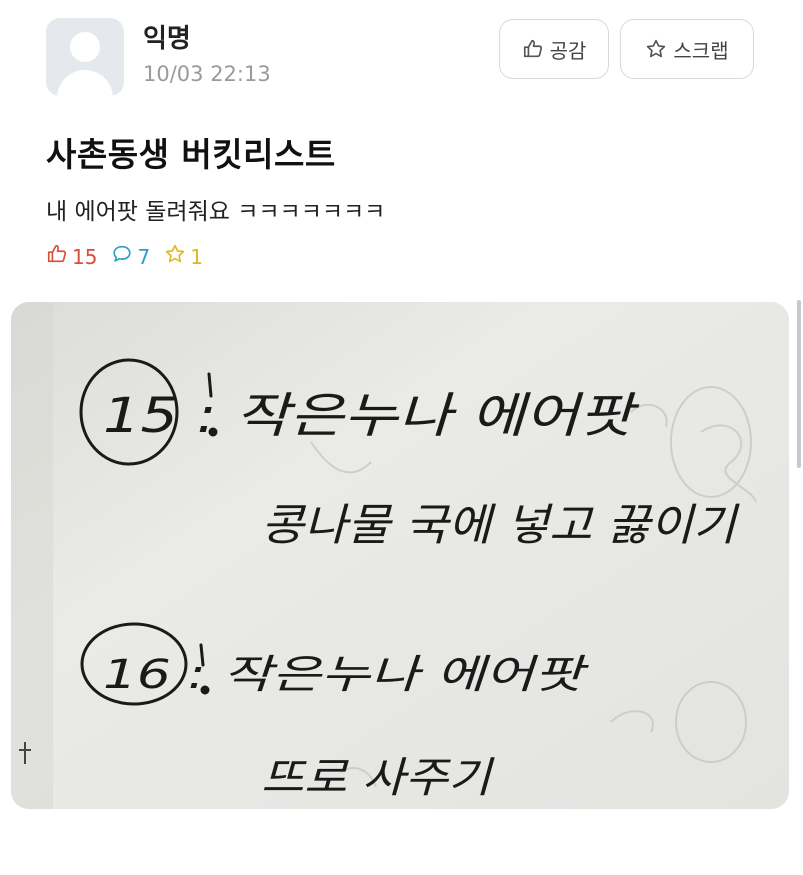 The height and width of the screenshot is (875, 803). I want to click on comment-count-value: 7, so click(144, 256).